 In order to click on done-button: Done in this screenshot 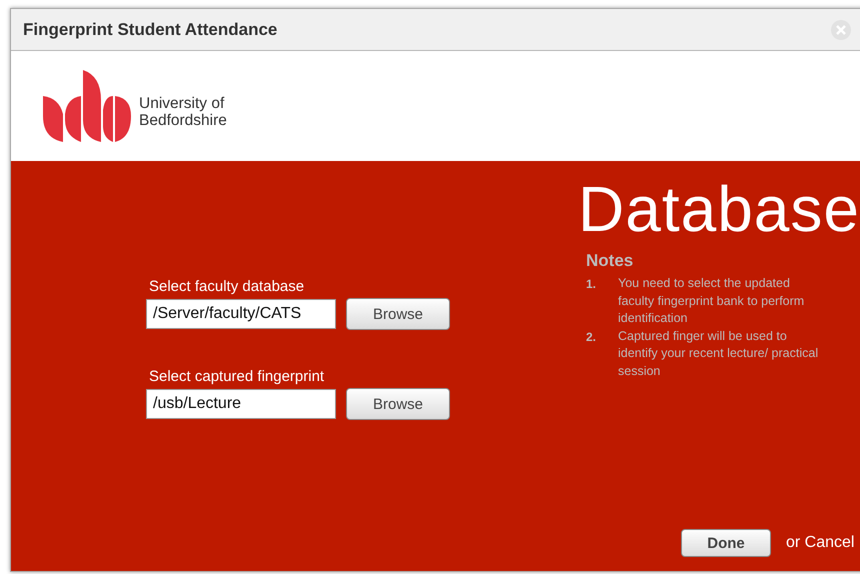, I will do `click(726, 543)`.